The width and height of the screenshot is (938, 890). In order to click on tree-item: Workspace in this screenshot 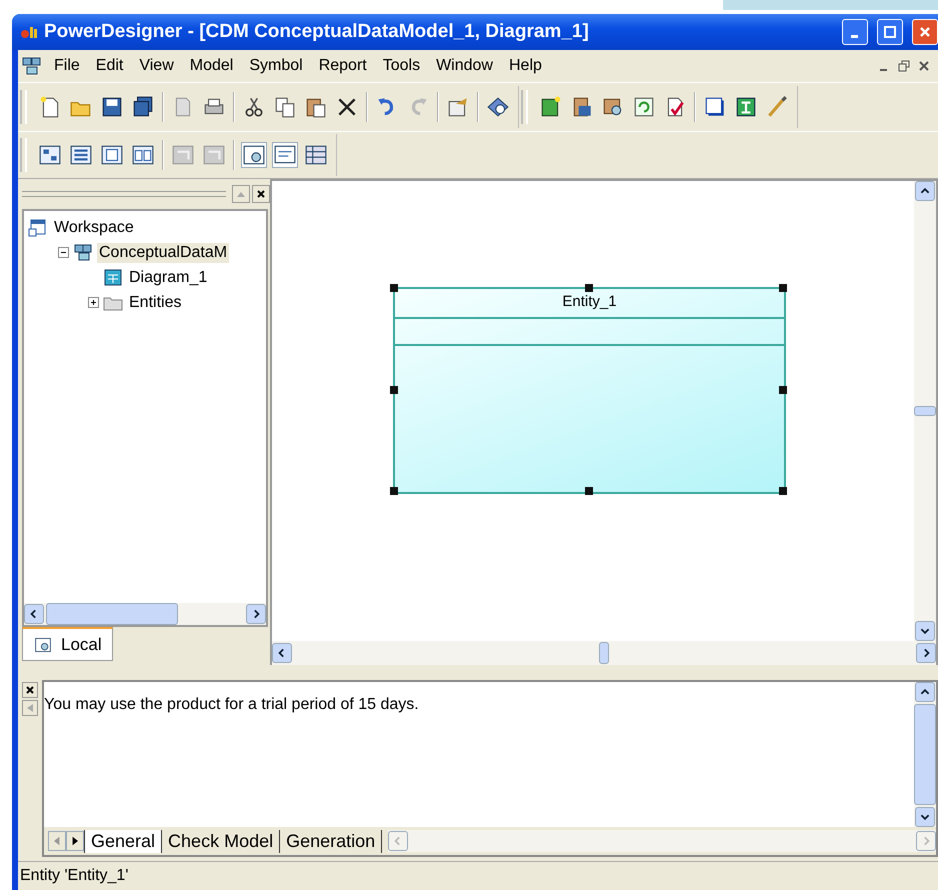, I will do `click(94, 228)`.